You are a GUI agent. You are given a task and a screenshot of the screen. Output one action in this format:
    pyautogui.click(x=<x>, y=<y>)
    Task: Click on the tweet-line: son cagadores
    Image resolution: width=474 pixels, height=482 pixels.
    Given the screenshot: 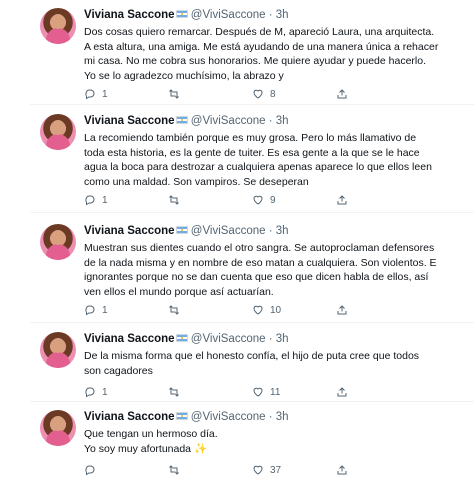 What is the action you would take?
    pyautogui.click(x=118, y=370)
    